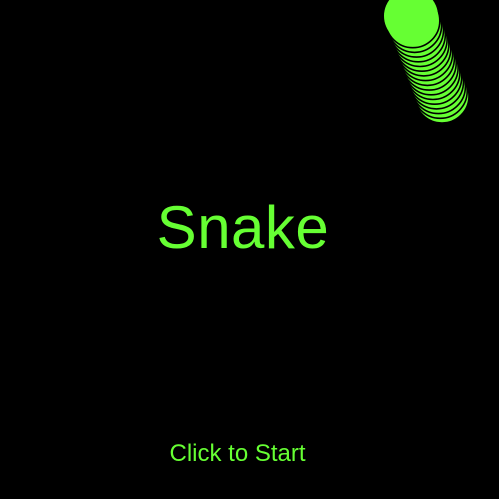  What do you see at coordinates (237, 454) in the screenshot?
I see `click-to-start-prompt: Click to Start` at bounding box center [237, 454].